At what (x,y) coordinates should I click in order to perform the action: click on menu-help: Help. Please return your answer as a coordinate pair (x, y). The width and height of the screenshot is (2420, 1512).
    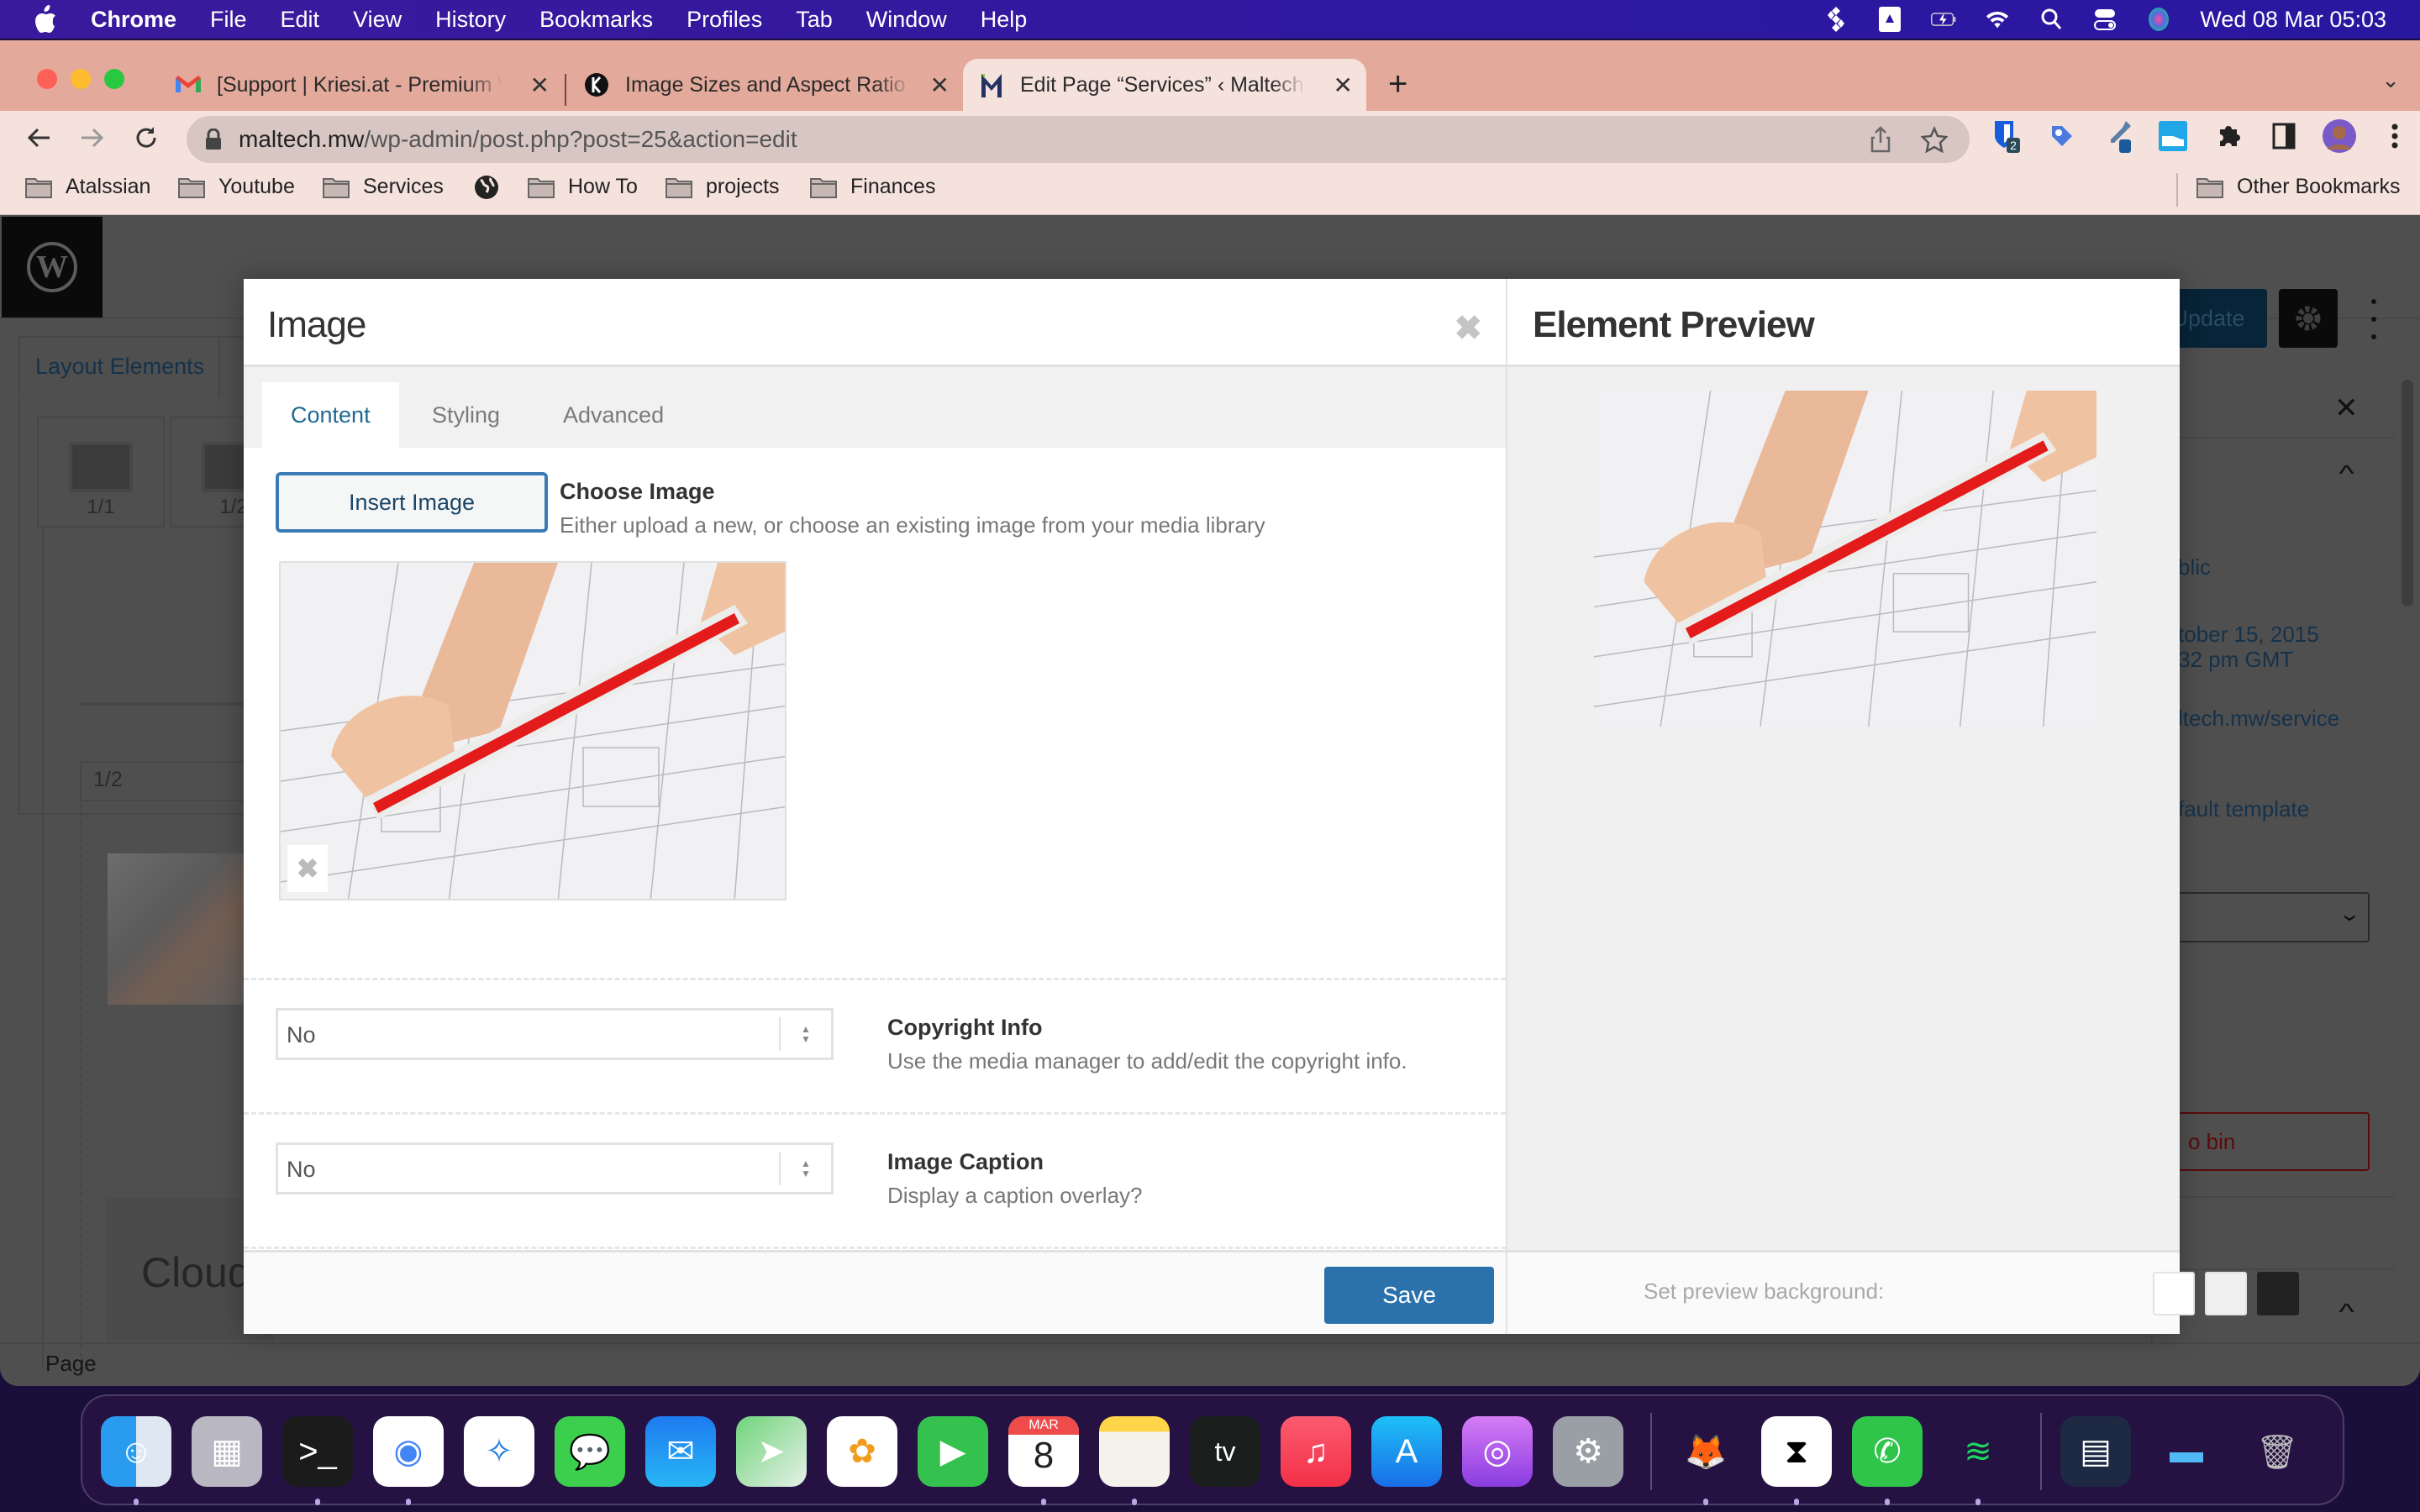
    Looking at the image, I should click on (1004, 20).